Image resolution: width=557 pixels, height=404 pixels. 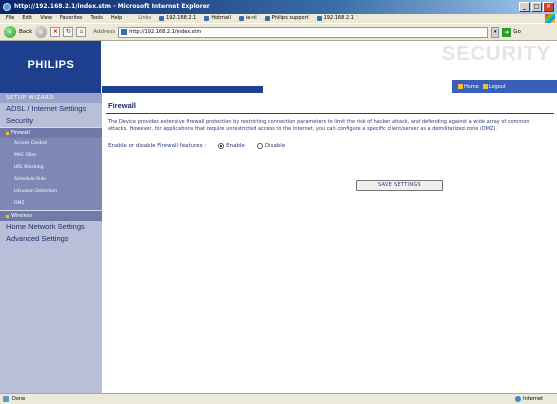 What do you see at coordinates (251, 18) in the screenshot?
I see `link-label: ie-nl` at bounding box center [251, 18].